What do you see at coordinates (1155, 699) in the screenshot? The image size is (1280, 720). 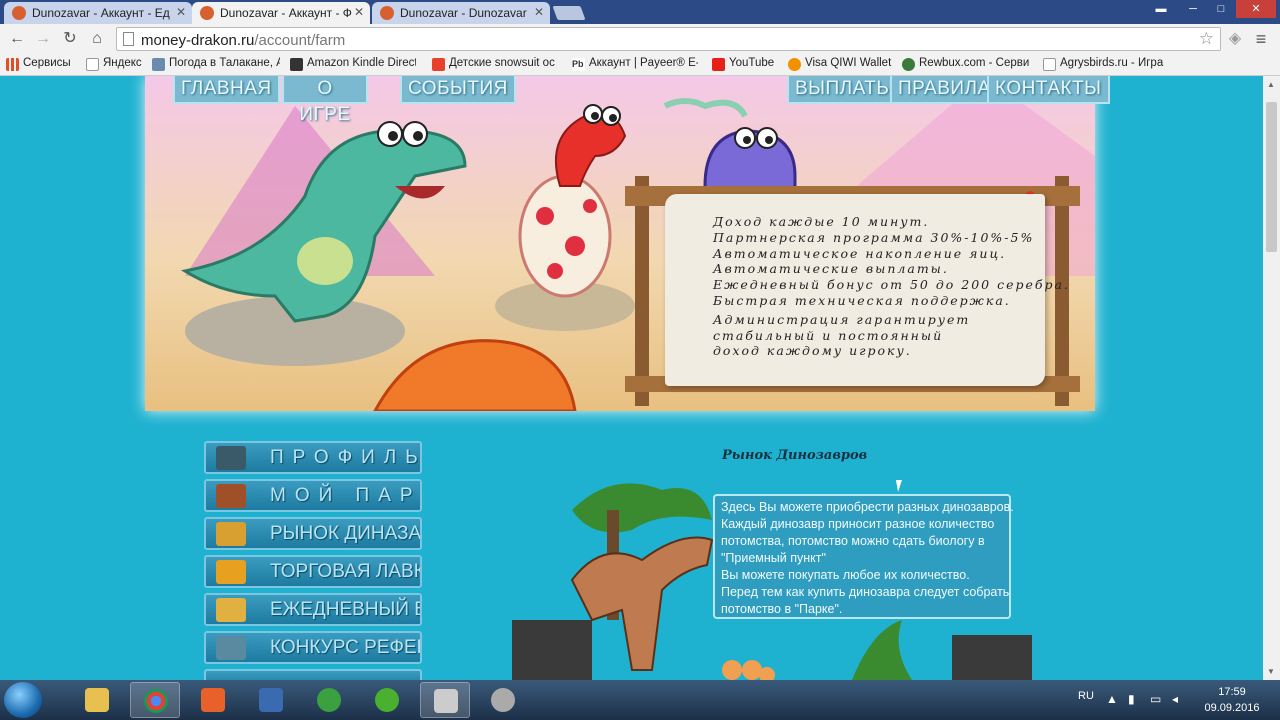 I see `battery-icon: ▭` at bounding box center [1155, 699].